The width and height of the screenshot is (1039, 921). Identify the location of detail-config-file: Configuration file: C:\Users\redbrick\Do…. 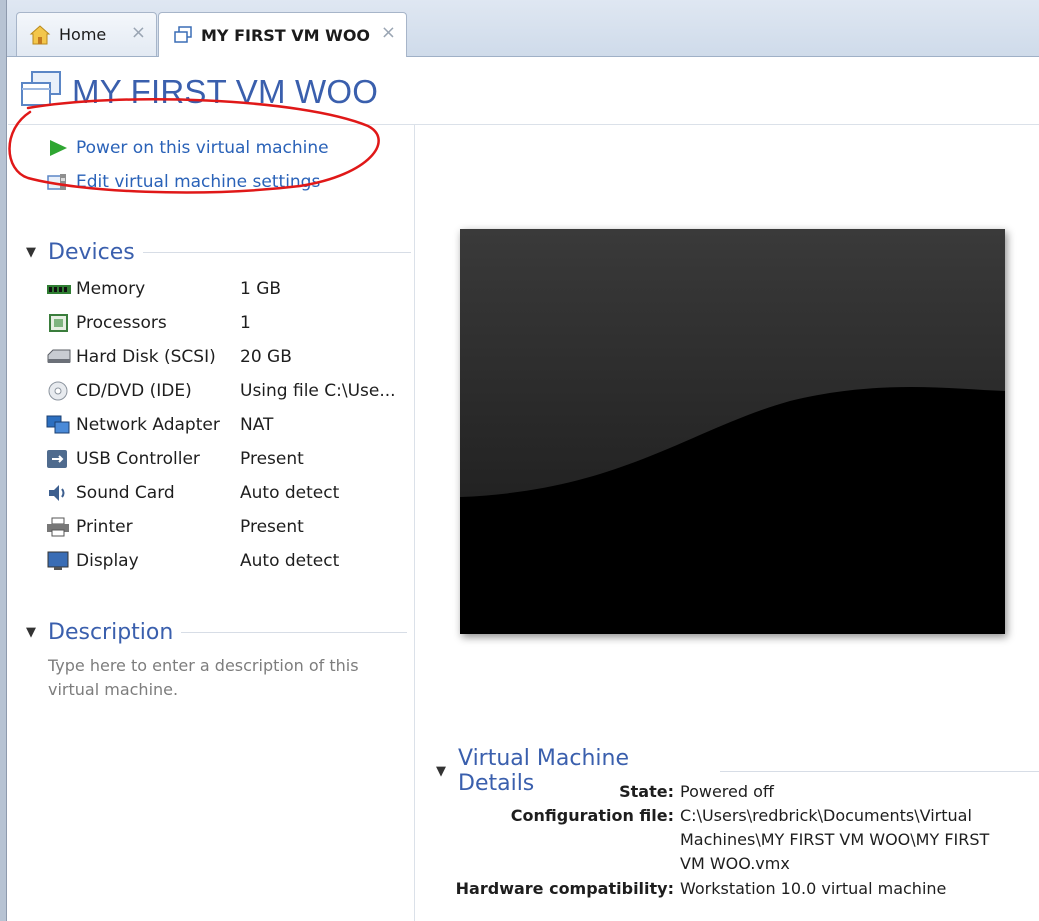
(720, 840).